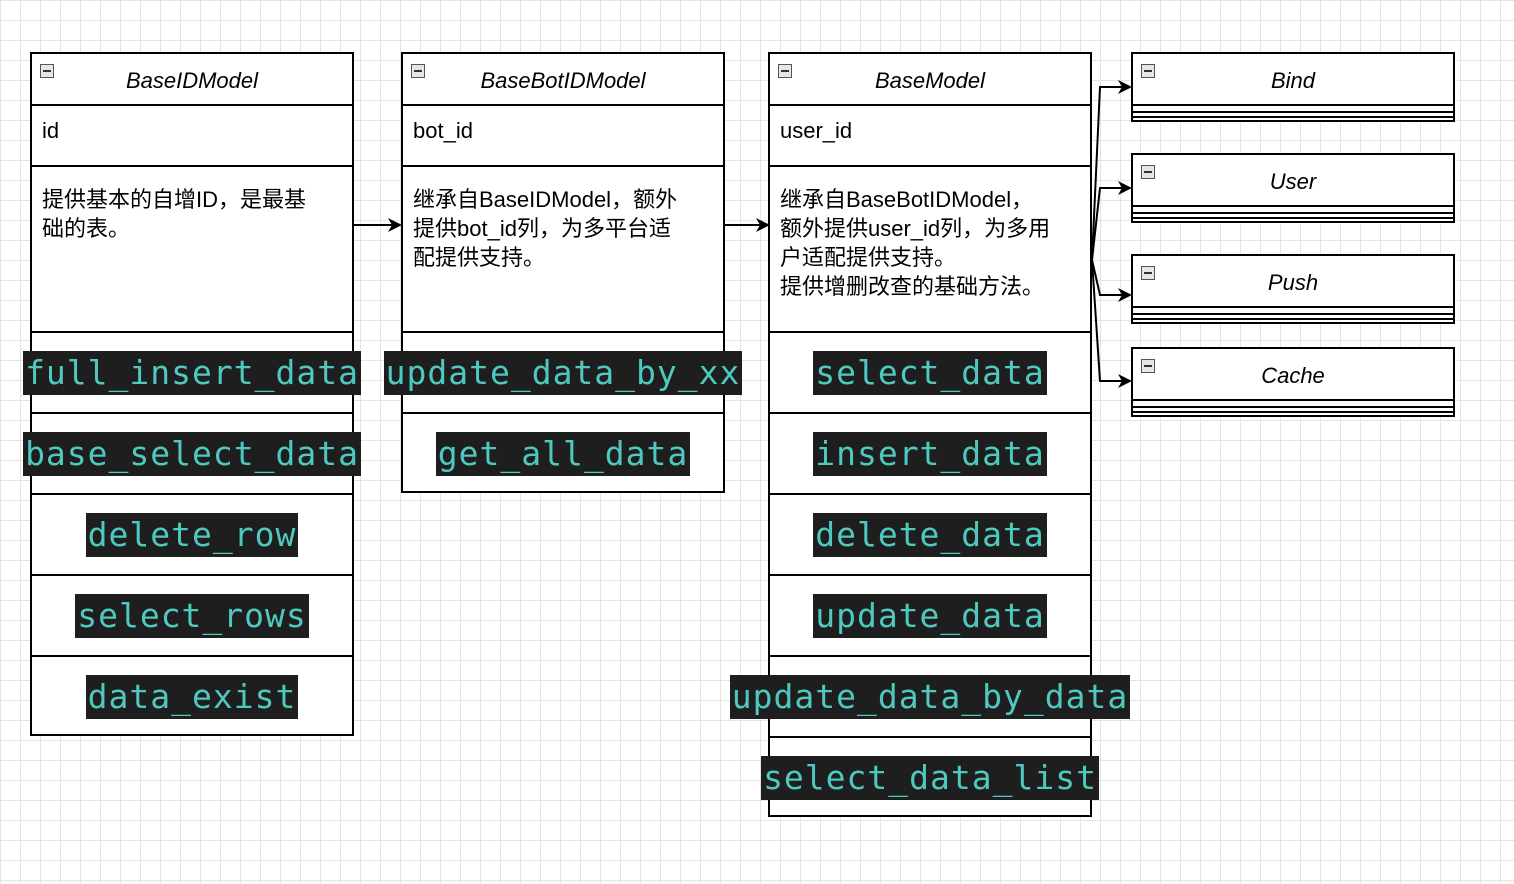 Image resolution: width=1514 pixels, height=884 pixels. I want to click on method-row: update_data_by_data, so click(930, 697).